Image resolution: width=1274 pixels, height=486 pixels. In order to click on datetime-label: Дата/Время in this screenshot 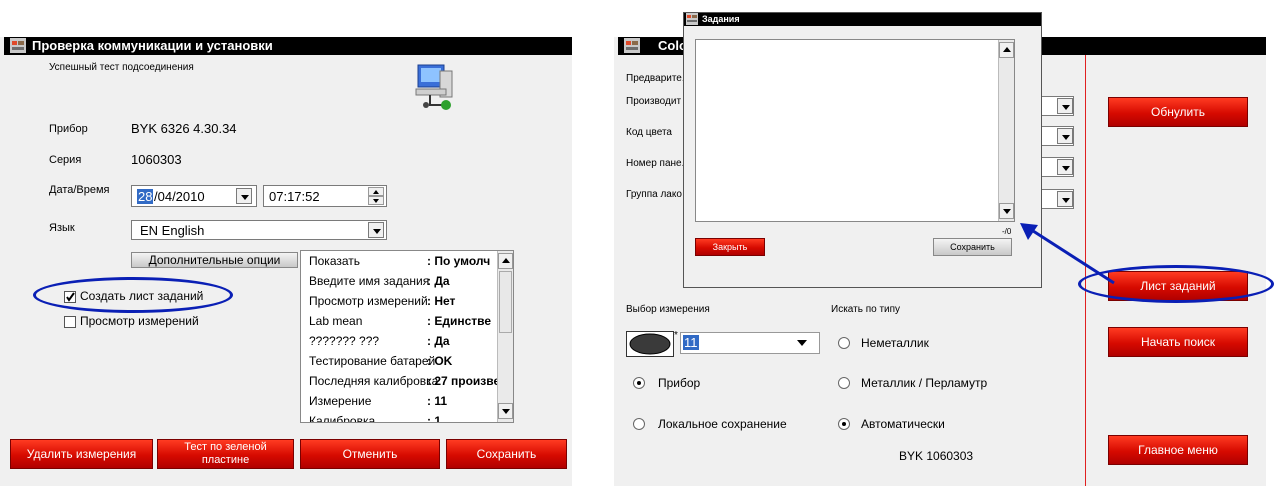, I will do `click(79, 190)`.